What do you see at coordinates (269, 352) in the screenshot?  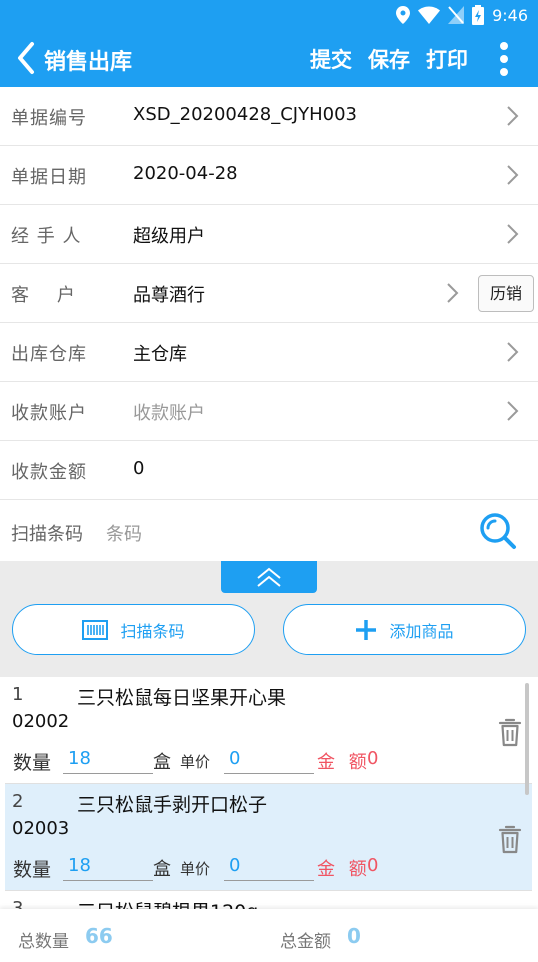 I see `warehouse-row: 出库仓库 主仓库` at bounding box center [269, 352].